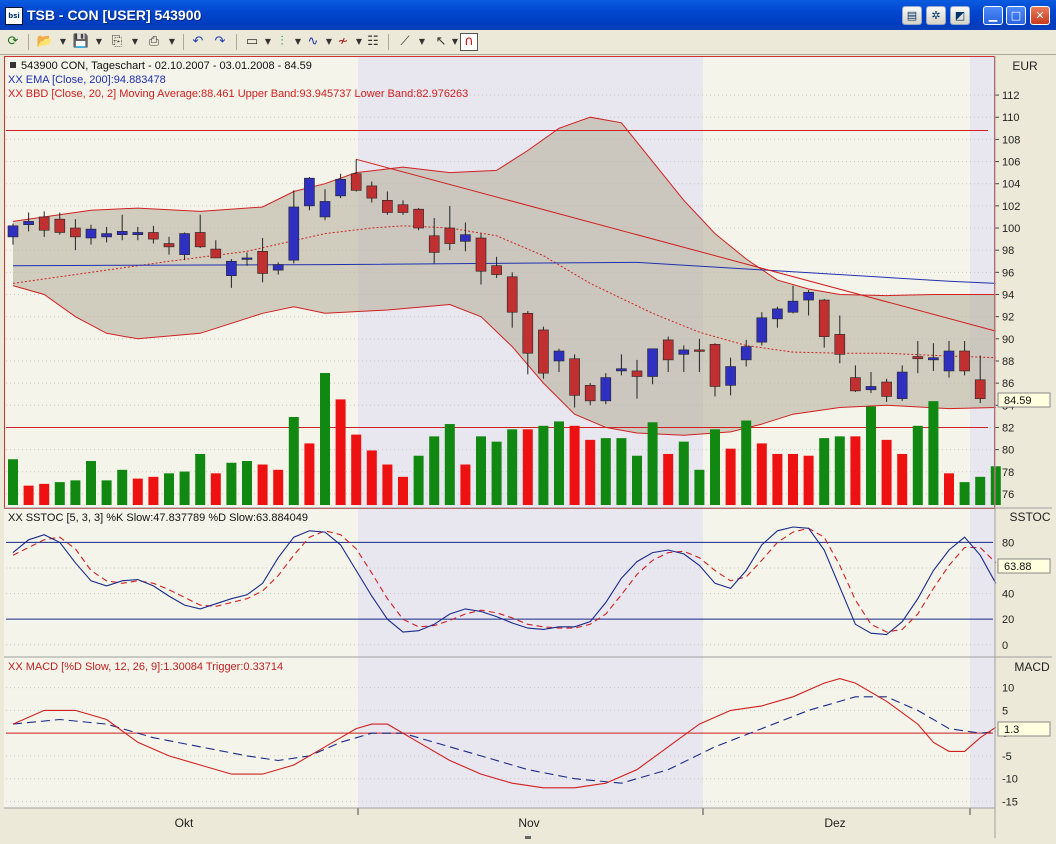 The height and width of the screenshot is (844, 1056). I want to click on macd-tick-label: -5, so click(1007, 757).